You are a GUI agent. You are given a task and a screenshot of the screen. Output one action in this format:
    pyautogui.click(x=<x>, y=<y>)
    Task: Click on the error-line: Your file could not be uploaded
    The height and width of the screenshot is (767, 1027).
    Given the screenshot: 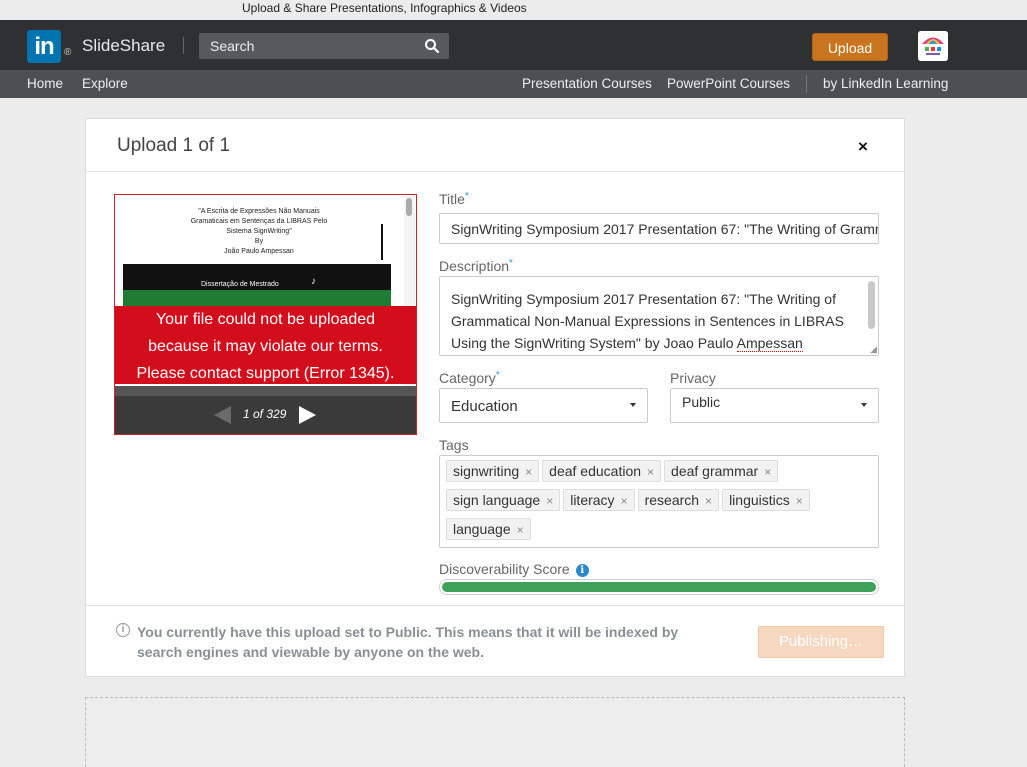 What is the action you would take?
    pyautogui.click(x=265, y=319)
    